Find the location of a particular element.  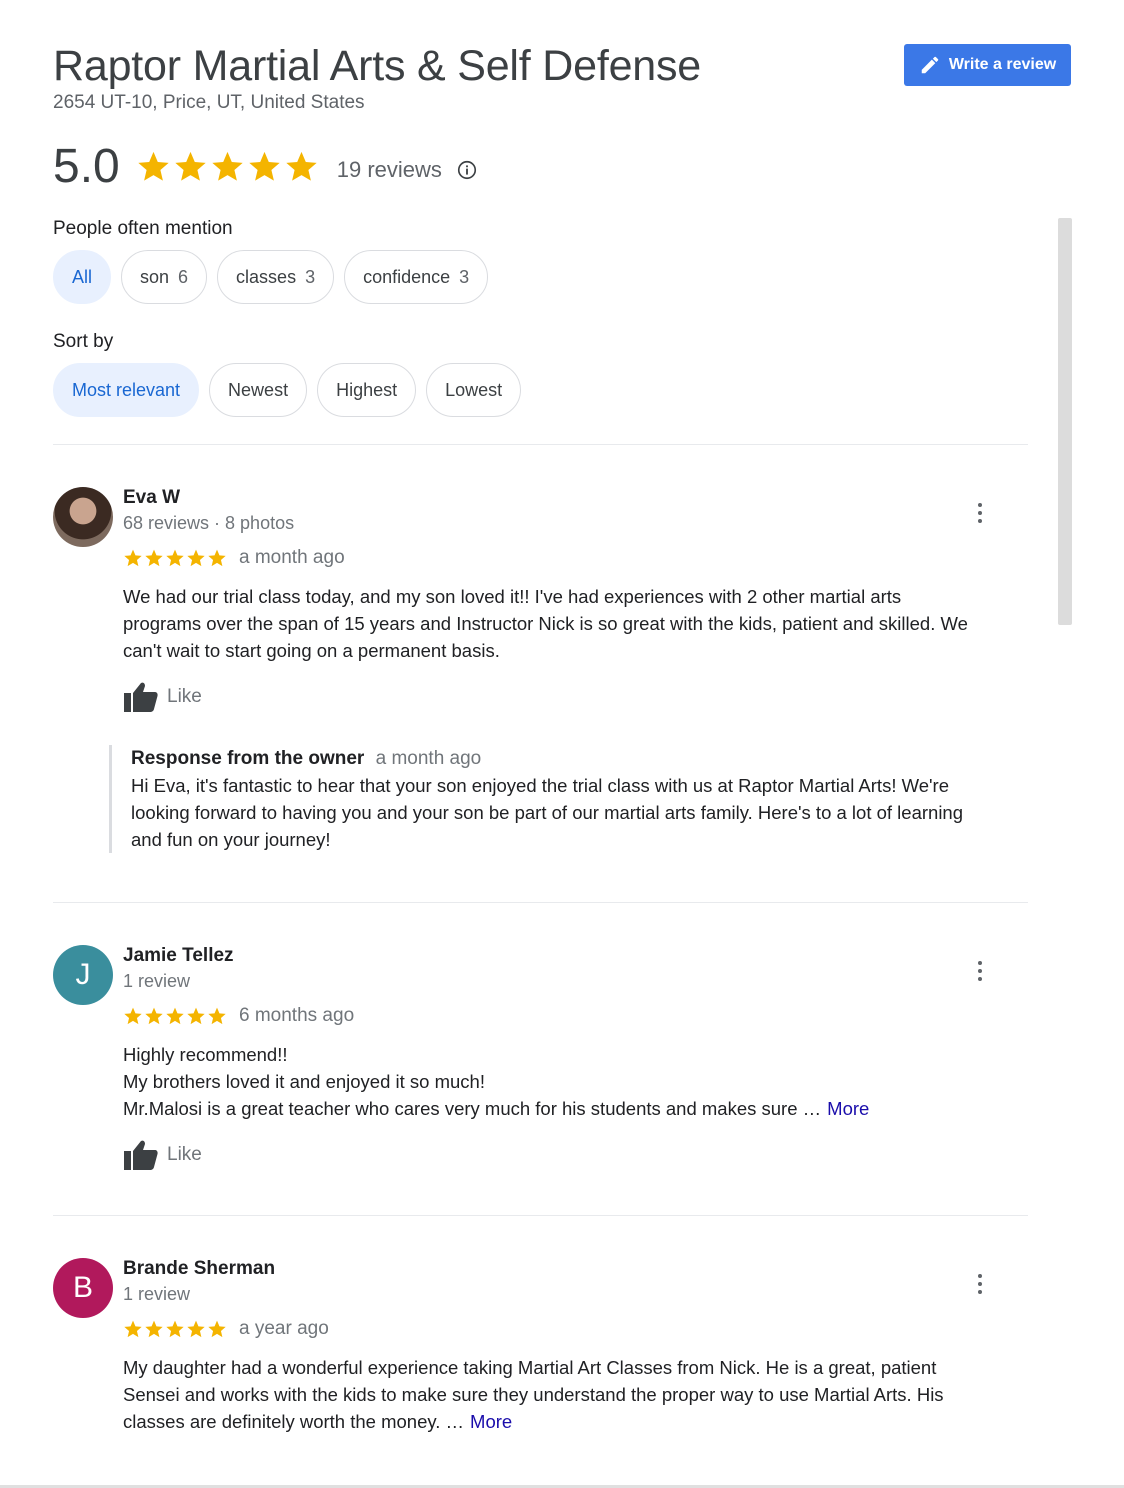

avatar: B is located at coordinates (83, 1288).